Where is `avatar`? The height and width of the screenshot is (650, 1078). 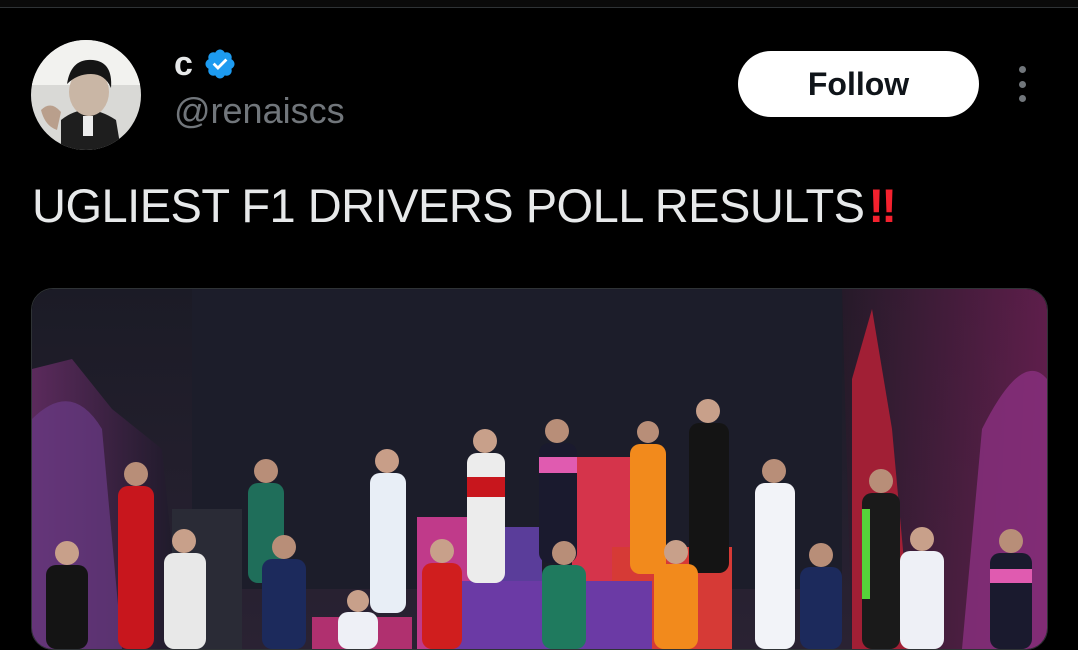
avatar is located at coordinates (86, 95).